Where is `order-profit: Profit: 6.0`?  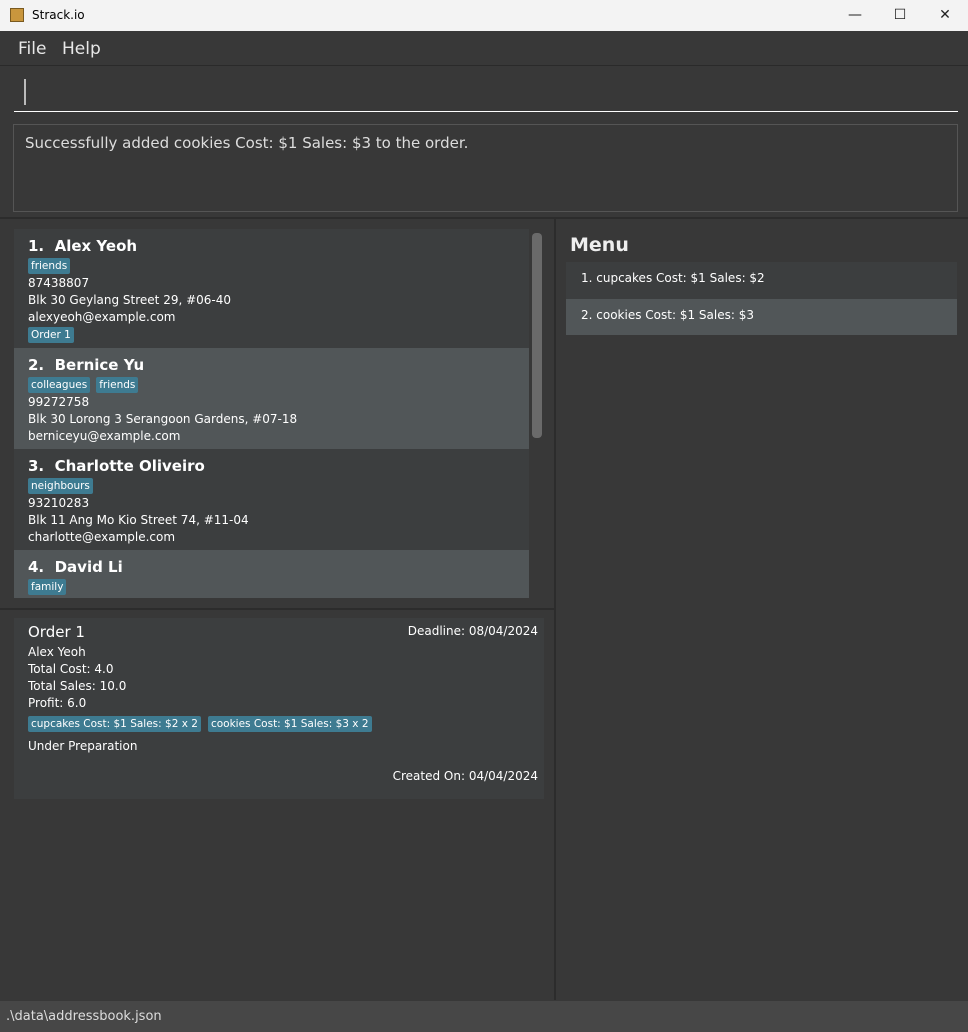 order-profit: Profit: 6.0 is located at coordinates (57, 703).